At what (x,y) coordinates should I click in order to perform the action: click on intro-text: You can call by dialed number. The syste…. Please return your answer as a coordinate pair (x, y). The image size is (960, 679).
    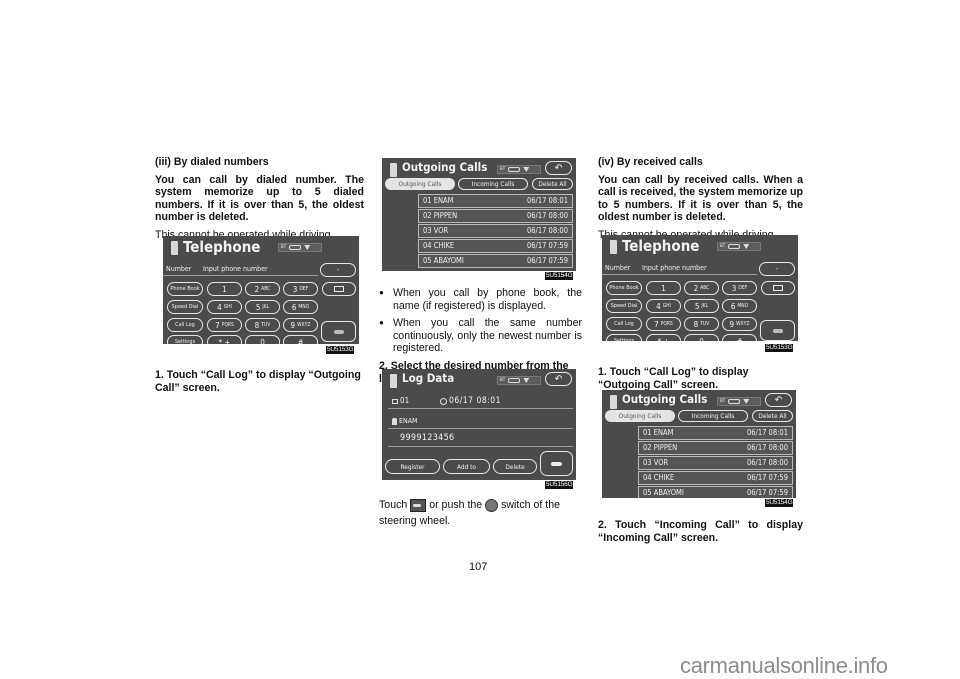
    Looking at the image, I should click on (259, 198).